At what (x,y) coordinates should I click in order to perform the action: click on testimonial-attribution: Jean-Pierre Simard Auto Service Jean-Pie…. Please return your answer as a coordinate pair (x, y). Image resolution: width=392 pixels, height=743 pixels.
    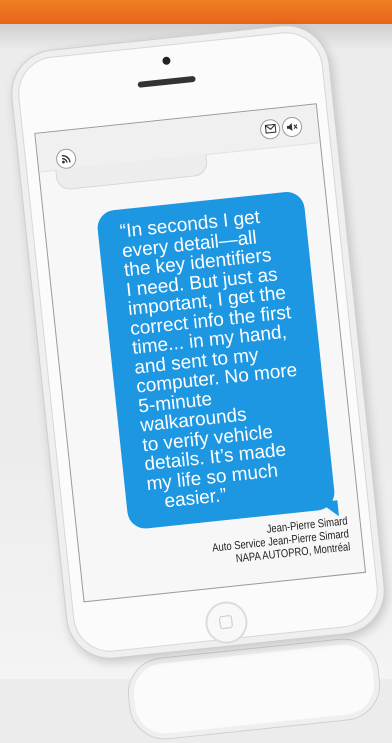
    Looking at the image, I should click on (267, 543).